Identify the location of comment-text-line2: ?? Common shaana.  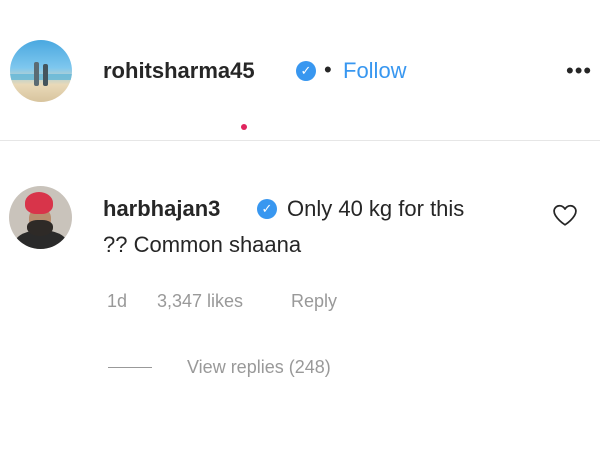
(202, 244).